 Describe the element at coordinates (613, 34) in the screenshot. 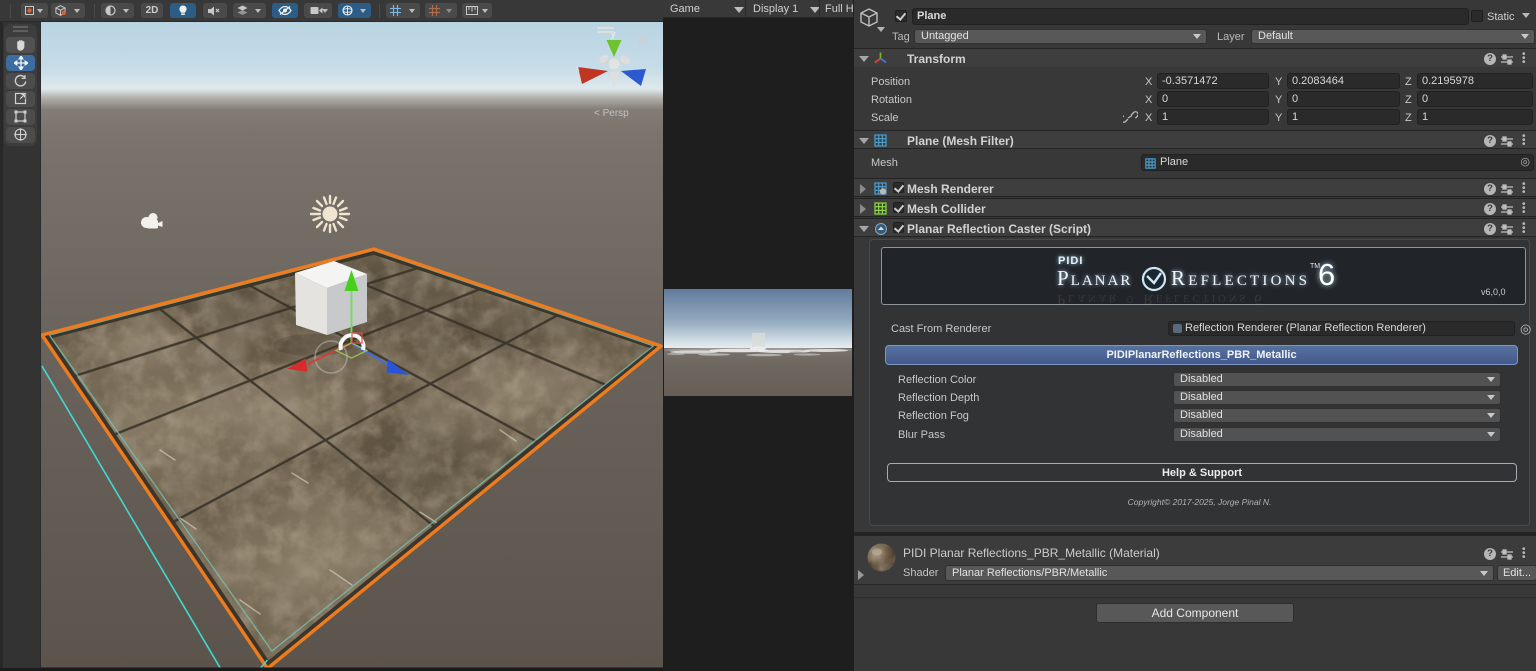

I see `svg-text: y` at that location.